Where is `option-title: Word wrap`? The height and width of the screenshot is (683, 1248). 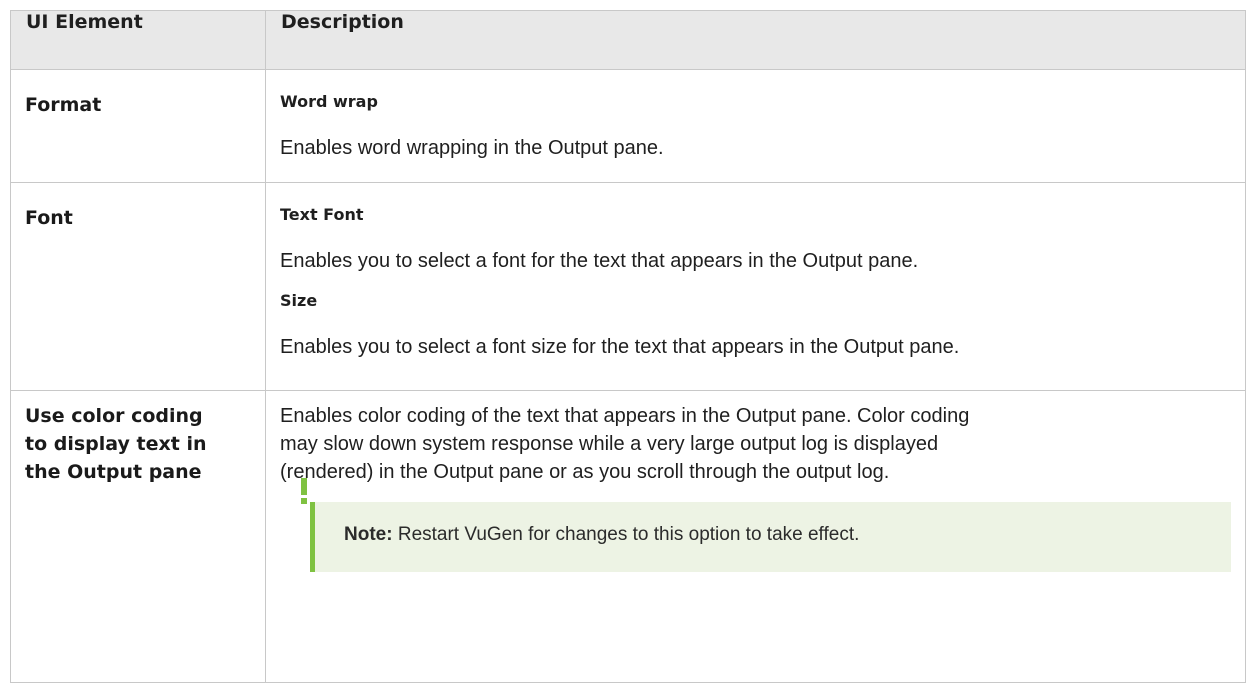 option-title: Word wrap is located at coordinates (329, 101).